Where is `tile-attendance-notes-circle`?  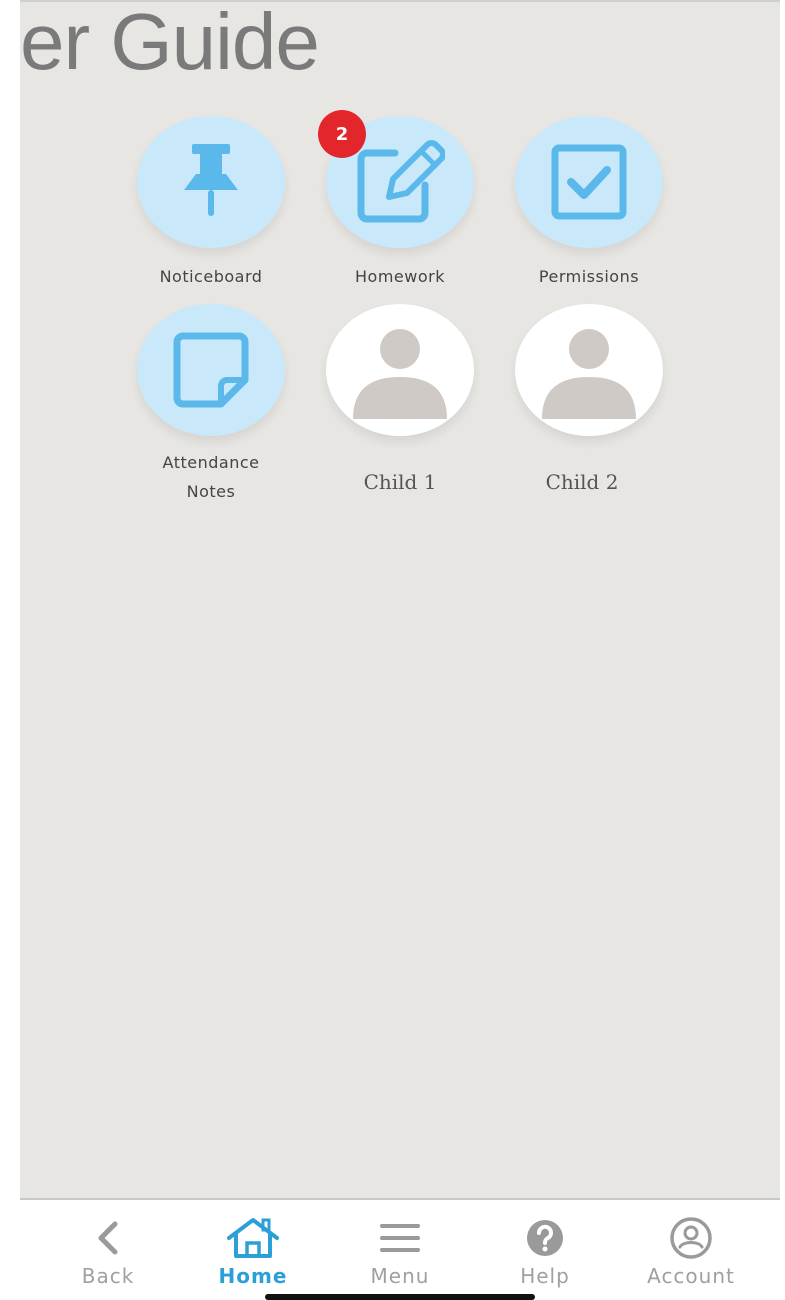 tile-attendance-notes-circle is located at coordinates (211, 370).